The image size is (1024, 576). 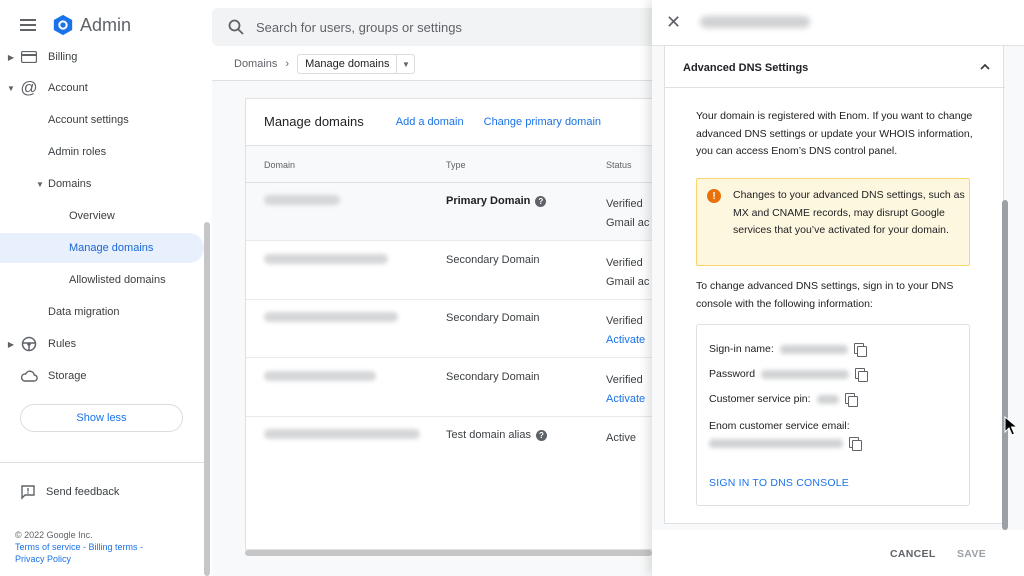 What do you see at coordinates (971, 554) in the screenshot?
I see `save-button: SAVE` at bounding box center [971, 554].